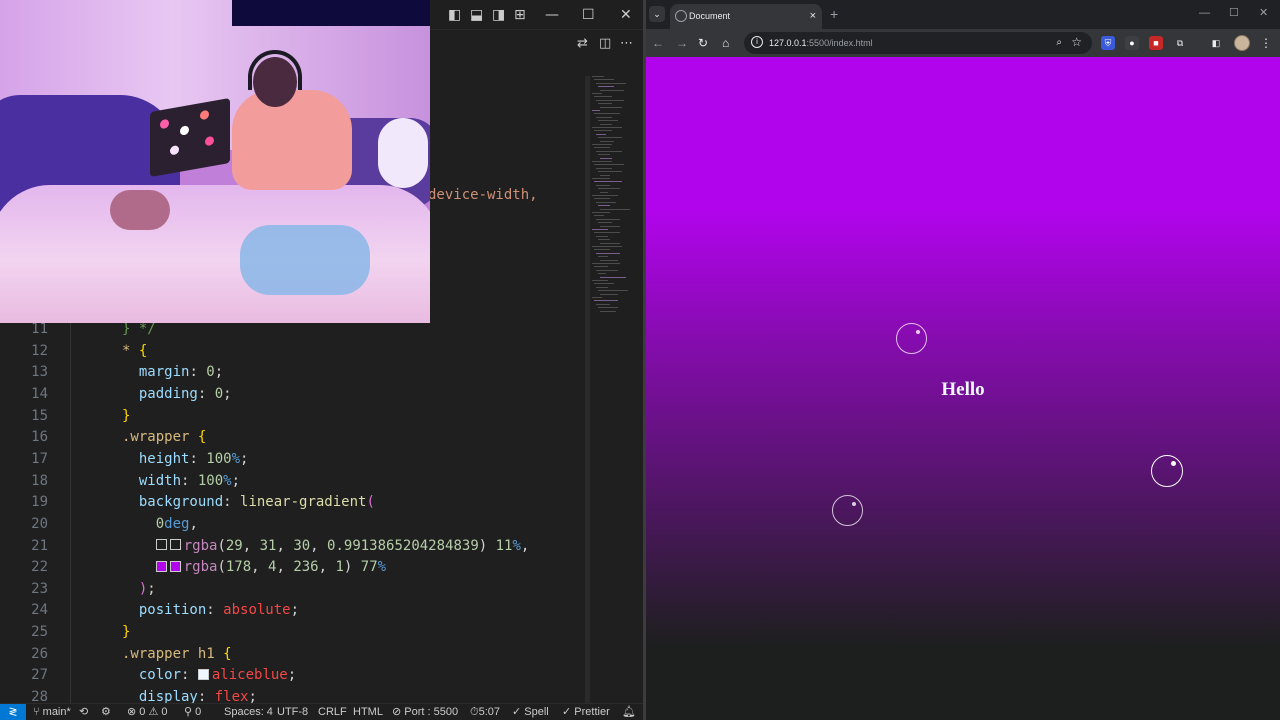 The image size is (1280, 720). Describe the element at coordinates (192, 712) in the screenshot. I see `ports-status: ⚲ 0` at that location.